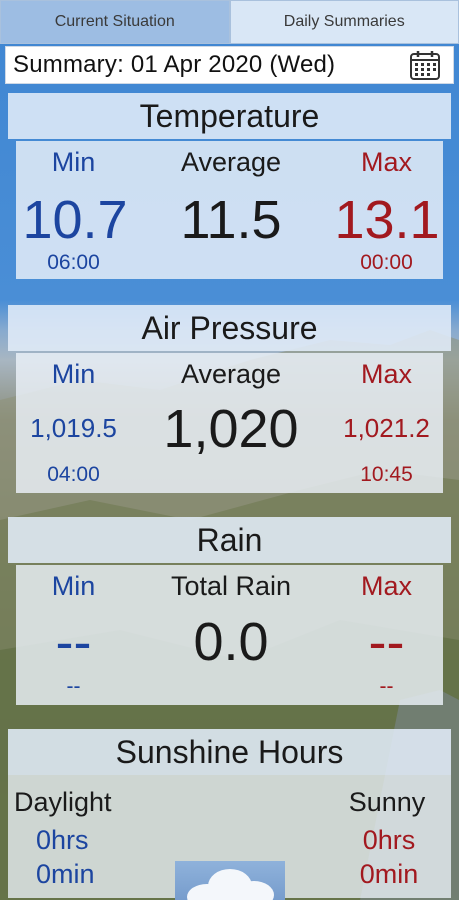  What do you see at coordinates (229, 752) in the screenshot?
I see `sunshine-title: Sunshine Hours` at bounding box center [229, 752].